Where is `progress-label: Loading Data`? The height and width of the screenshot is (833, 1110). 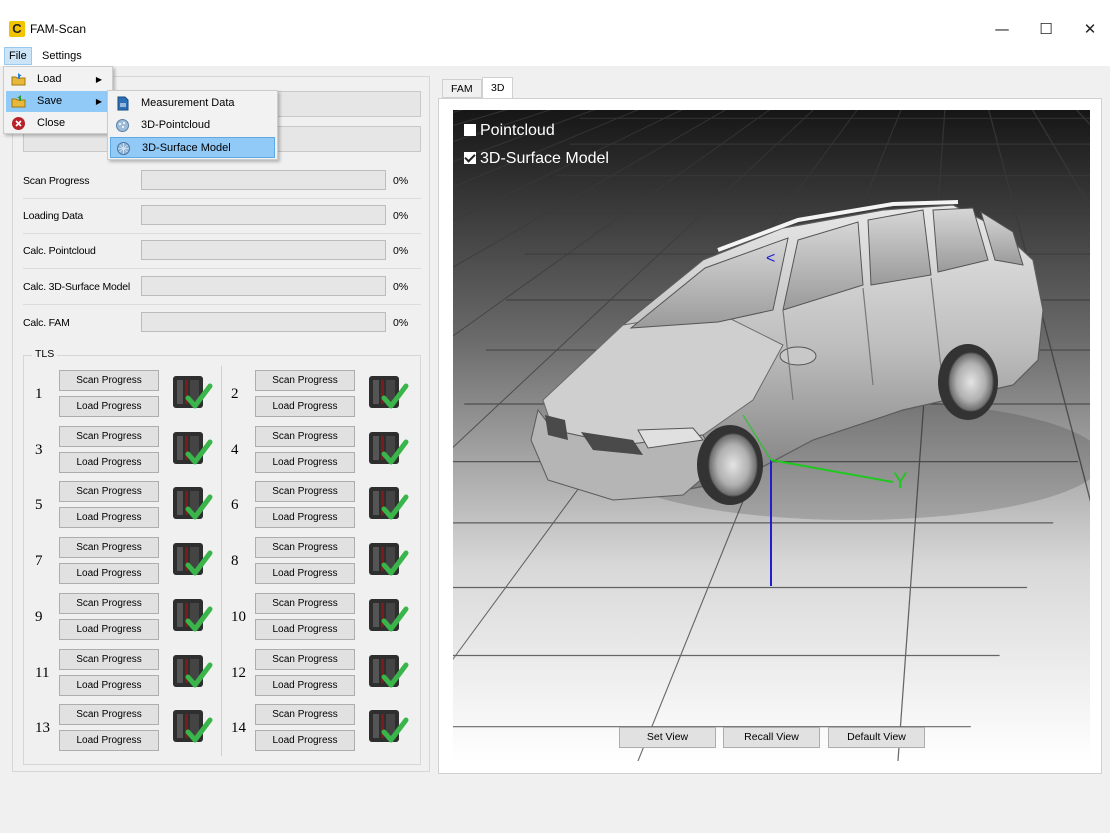
progress-label: Loading Data is located at coordinates (53, 216).